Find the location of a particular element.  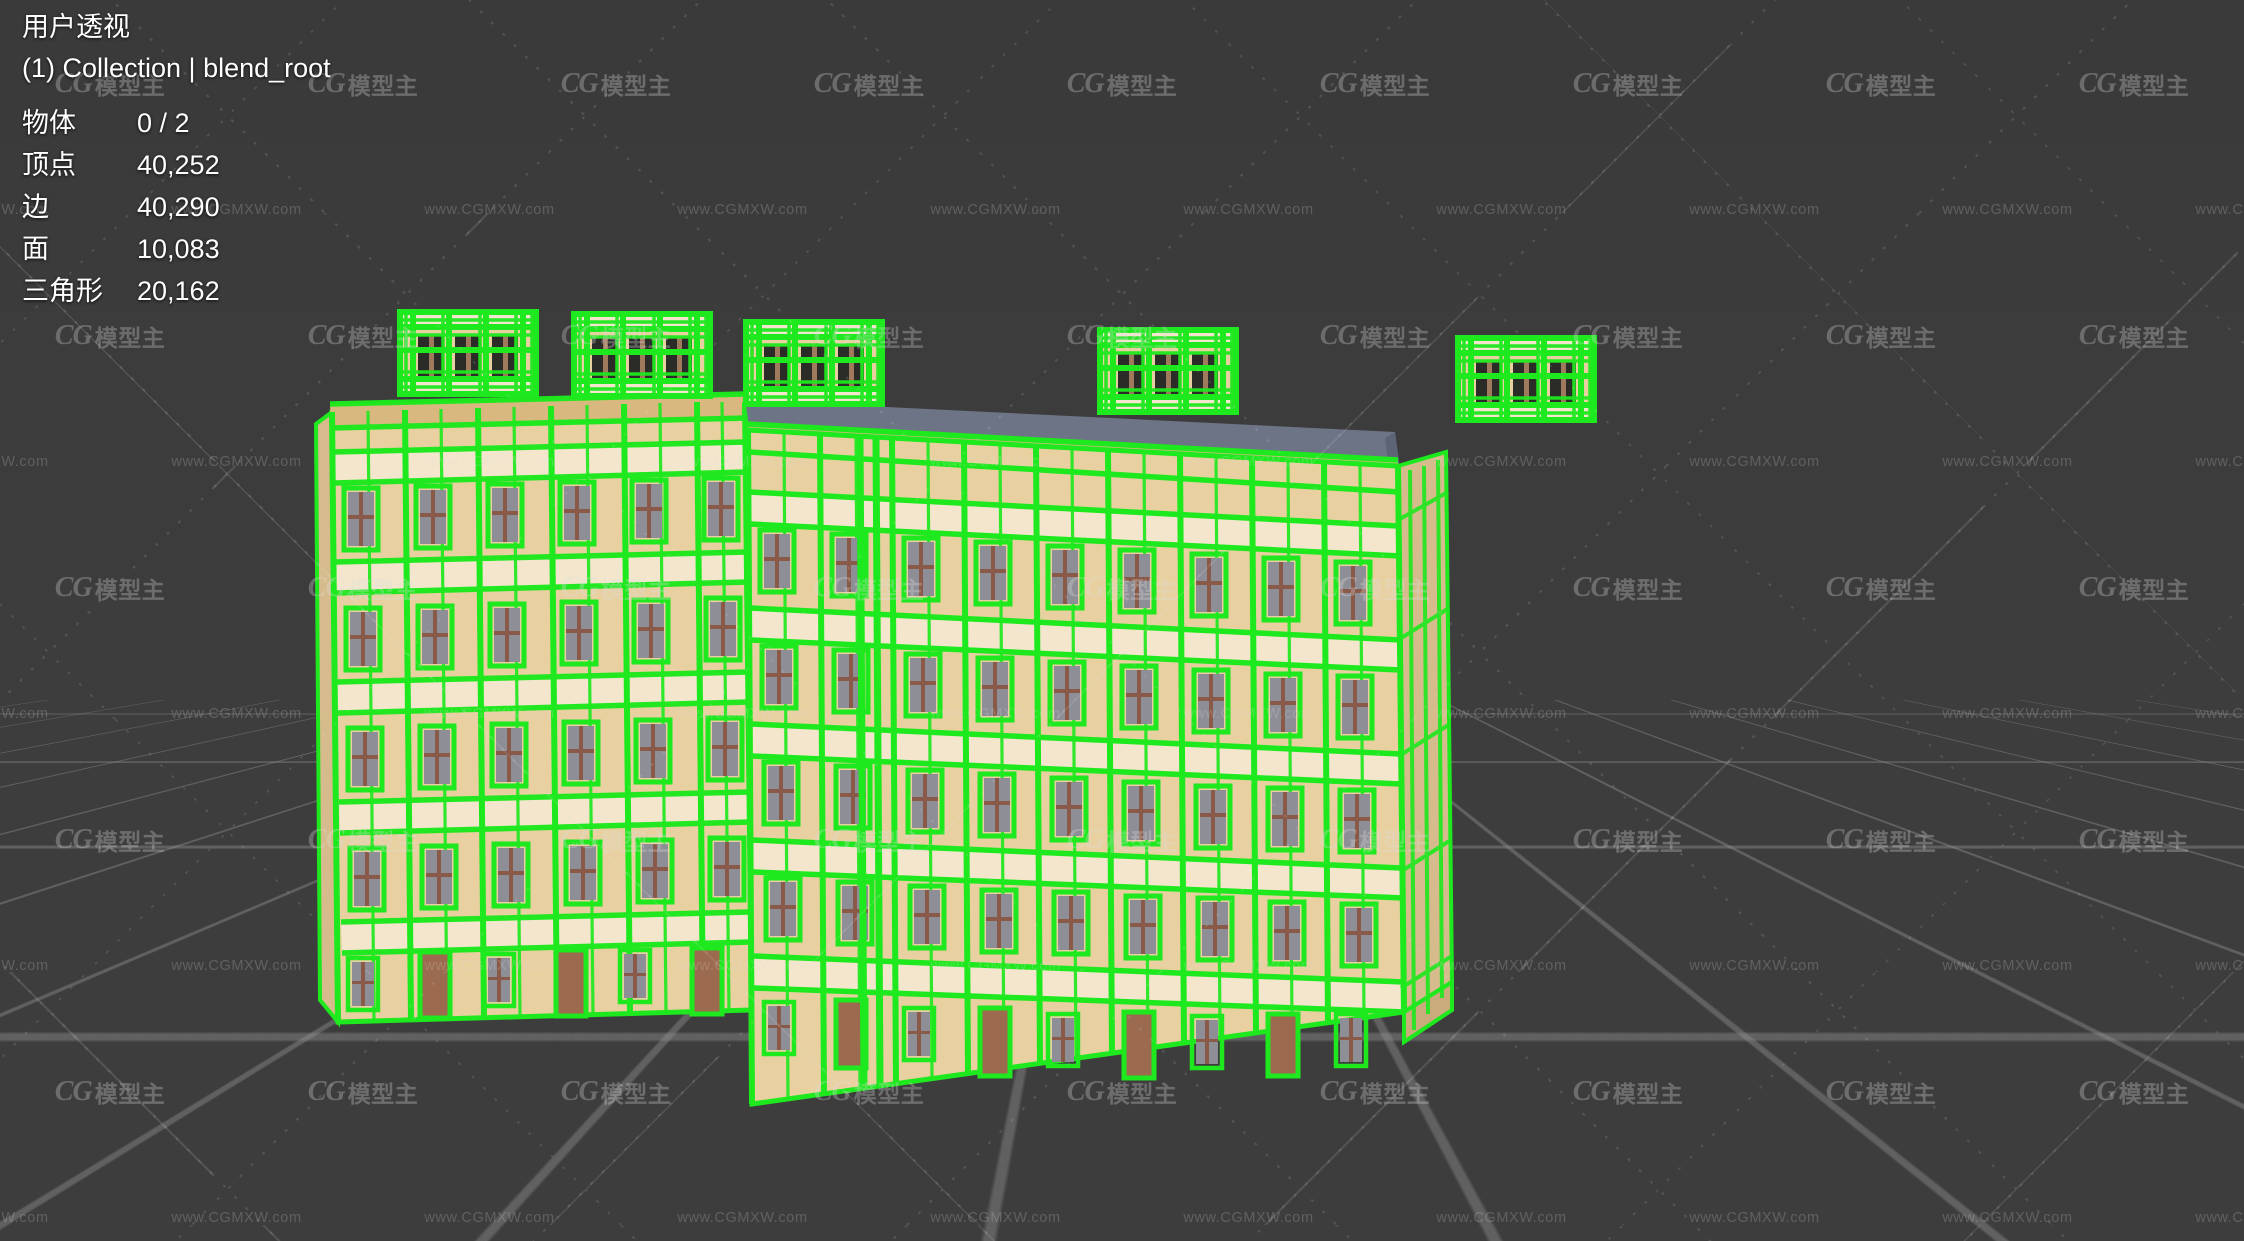

hud-stat-row: 边 40,290 is located at coordinates (176, 207).